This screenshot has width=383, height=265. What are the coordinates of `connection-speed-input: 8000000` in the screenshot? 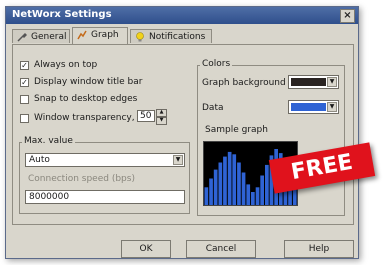 It's located at (105, 197).